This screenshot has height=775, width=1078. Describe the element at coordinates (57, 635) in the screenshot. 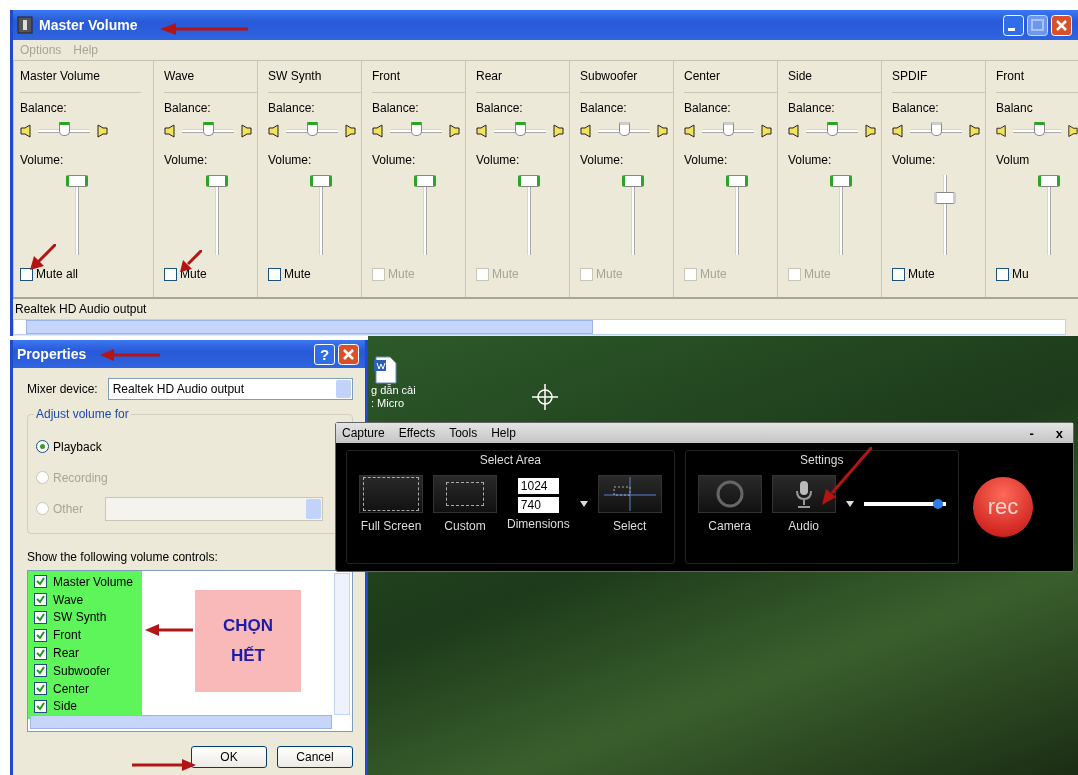

I see `control-checkbox: Front` at that location.